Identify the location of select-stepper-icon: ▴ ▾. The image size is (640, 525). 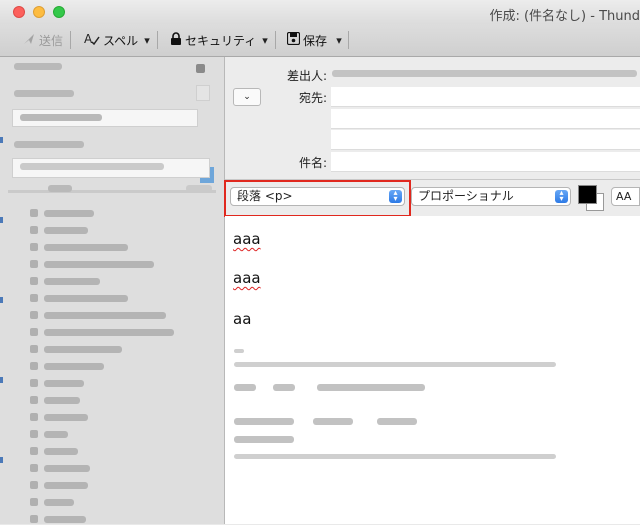
(561, 196).